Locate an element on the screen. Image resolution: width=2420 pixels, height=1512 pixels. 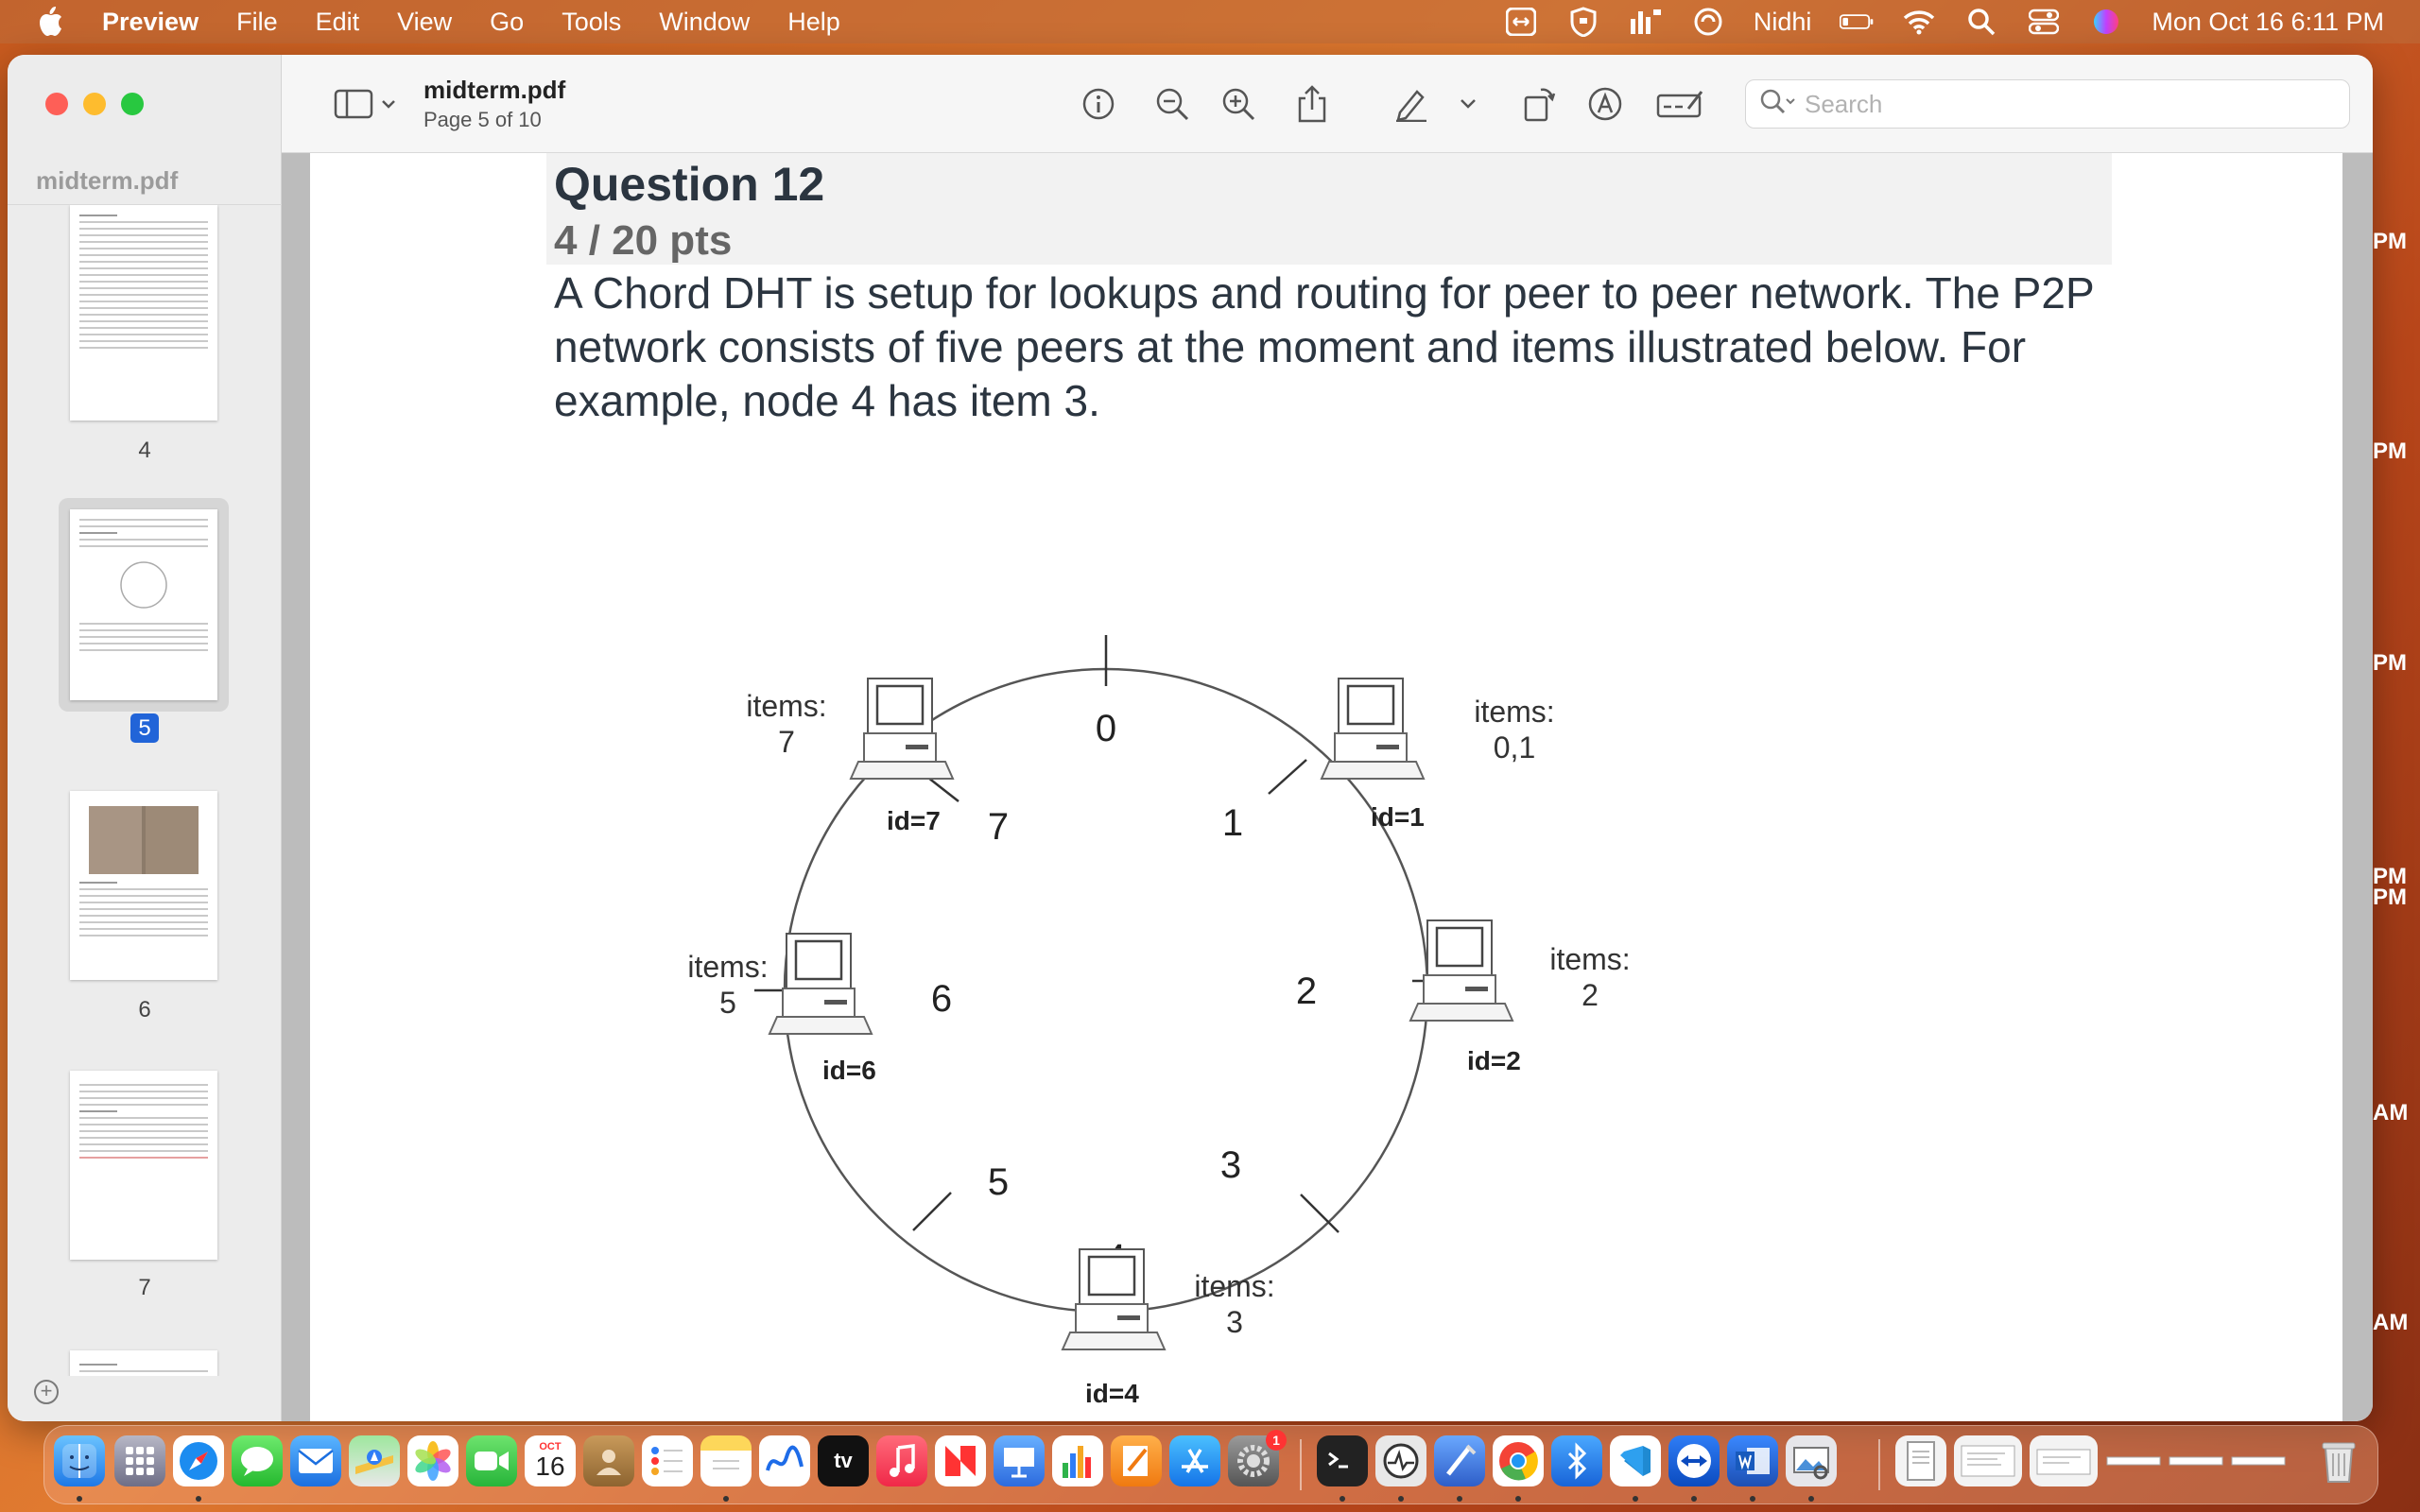
menubar-clock: Mon Oct 16 6:11 PM is located at coordinates (2268, 22).